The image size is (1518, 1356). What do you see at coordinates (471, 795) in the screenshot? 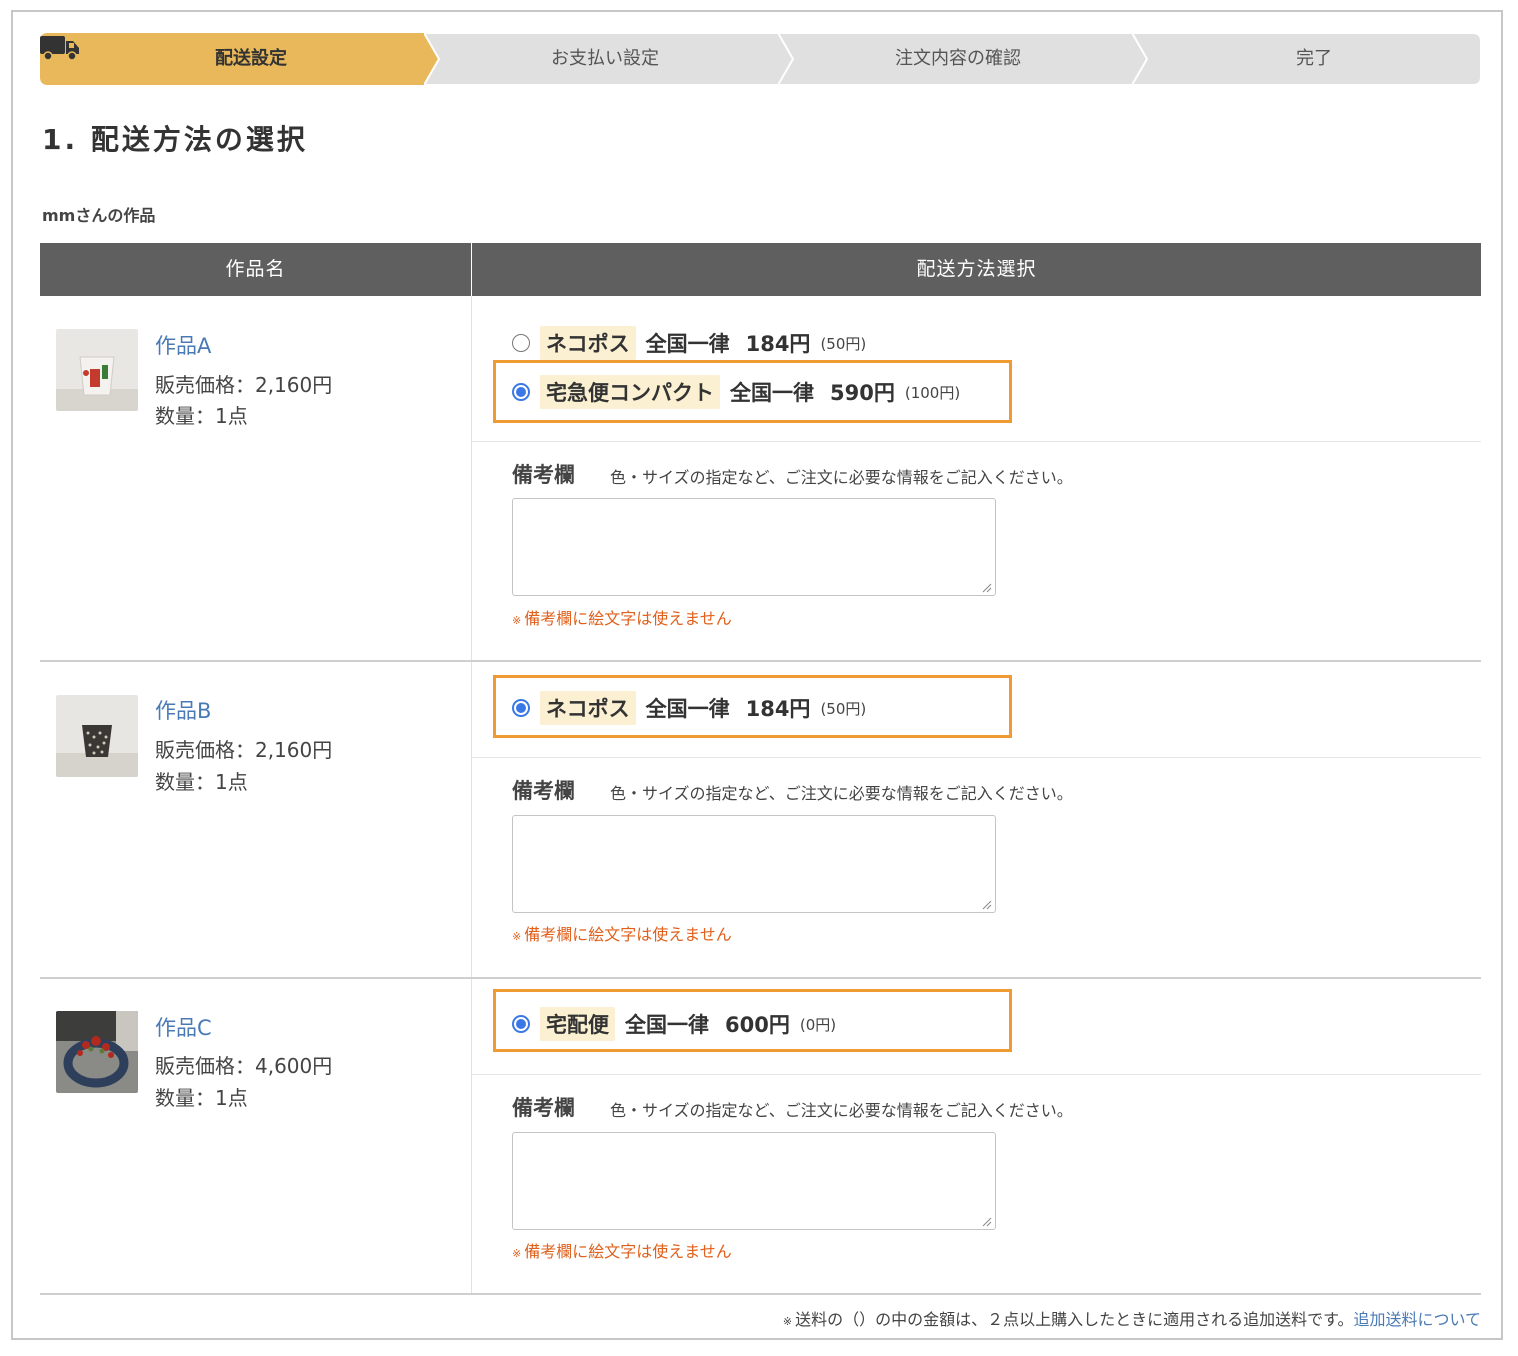
I see `column-divider` at bounding box center [471, 795].